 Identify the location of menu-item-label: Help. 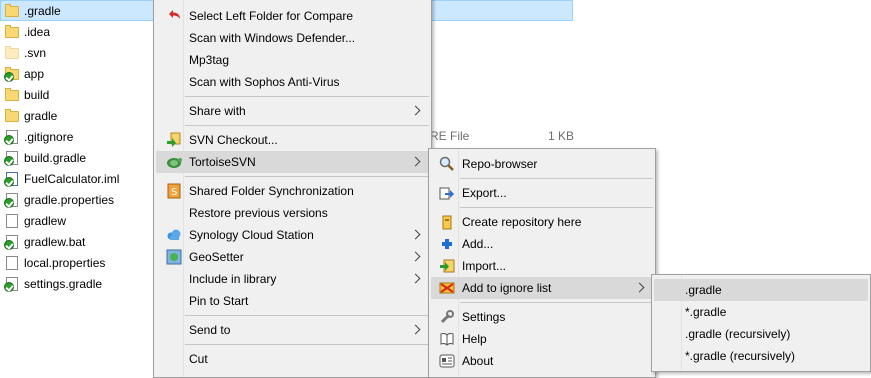
(474, 339).